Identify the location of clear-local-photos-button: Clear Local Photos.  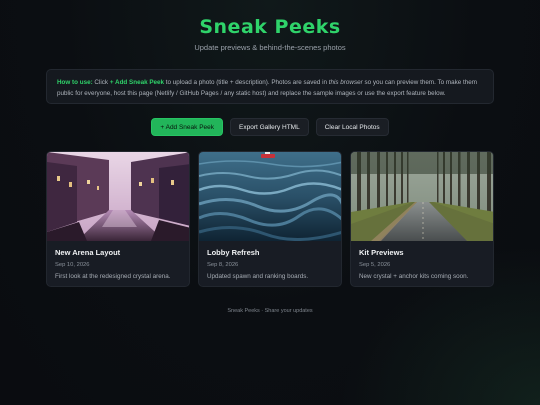
(352, 127).